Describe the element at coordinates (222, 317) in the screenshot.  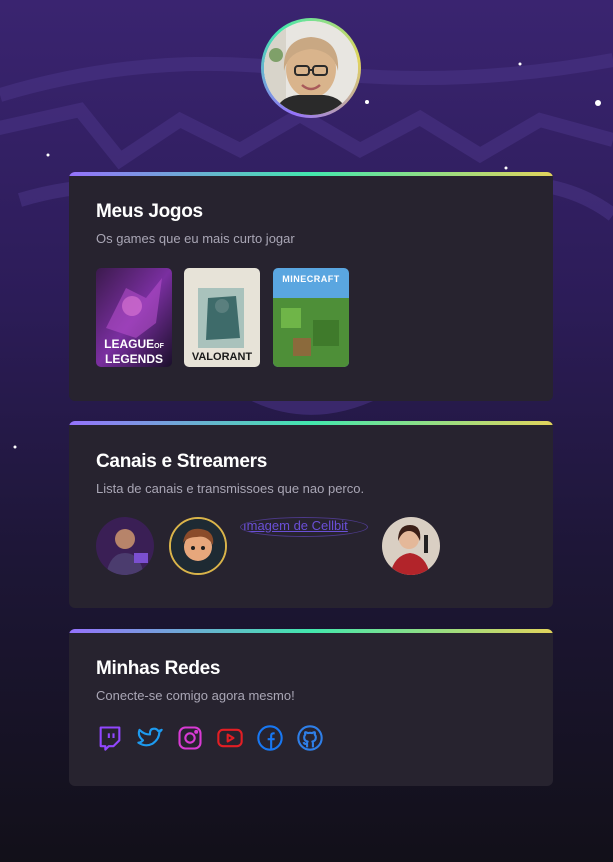
I see `game-valorant: VALORANT` at that location.